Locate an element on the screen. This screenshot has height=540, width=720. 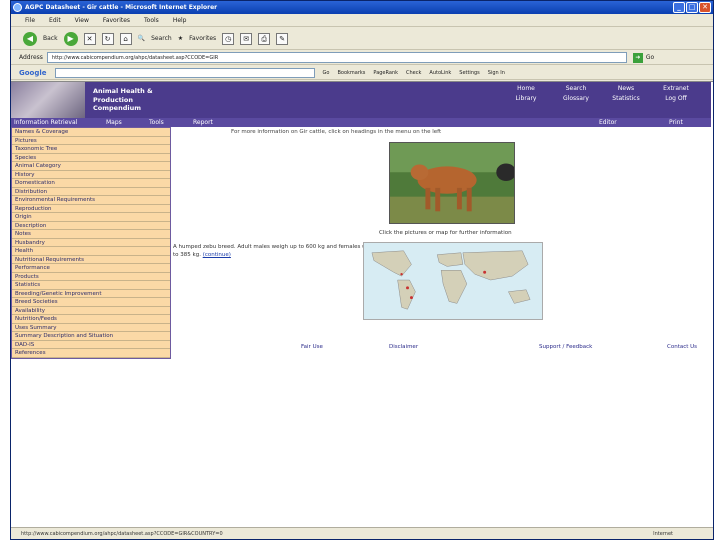
star-icon: ★ is located at coordinates (180, 38).